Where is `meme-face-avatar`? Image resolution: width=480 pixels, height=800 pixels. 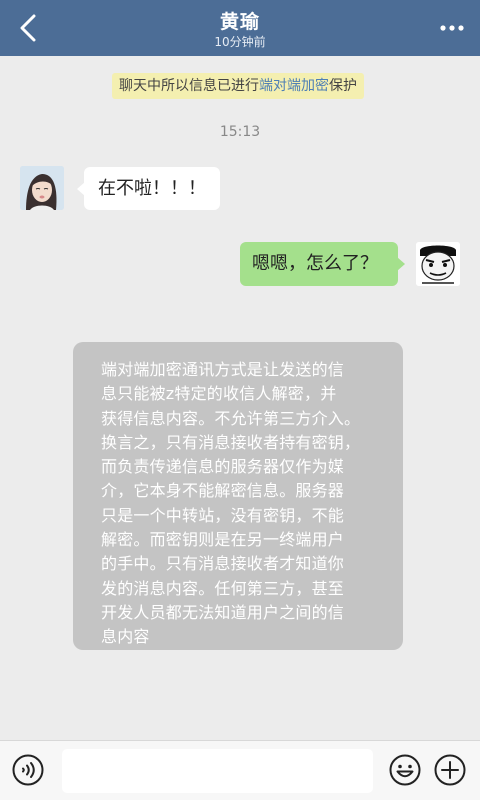 meme-face-avatar is located at coordinates (438, 264).